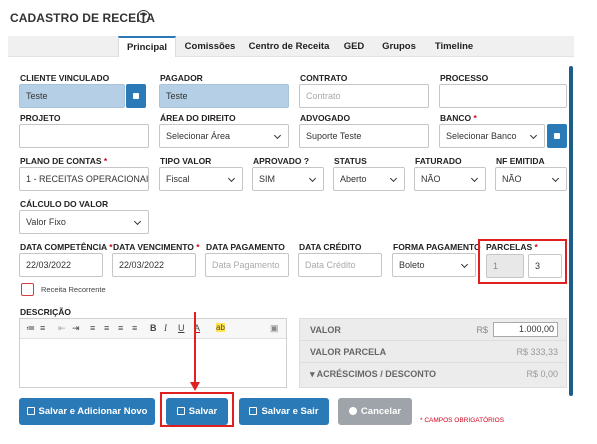 Image resolution: width=597 pixels, height=444 pixels. Describe the element at coordinates (61, 265) in the screenshot. I see `data-competencia-field: 22/03/2022` at that location.